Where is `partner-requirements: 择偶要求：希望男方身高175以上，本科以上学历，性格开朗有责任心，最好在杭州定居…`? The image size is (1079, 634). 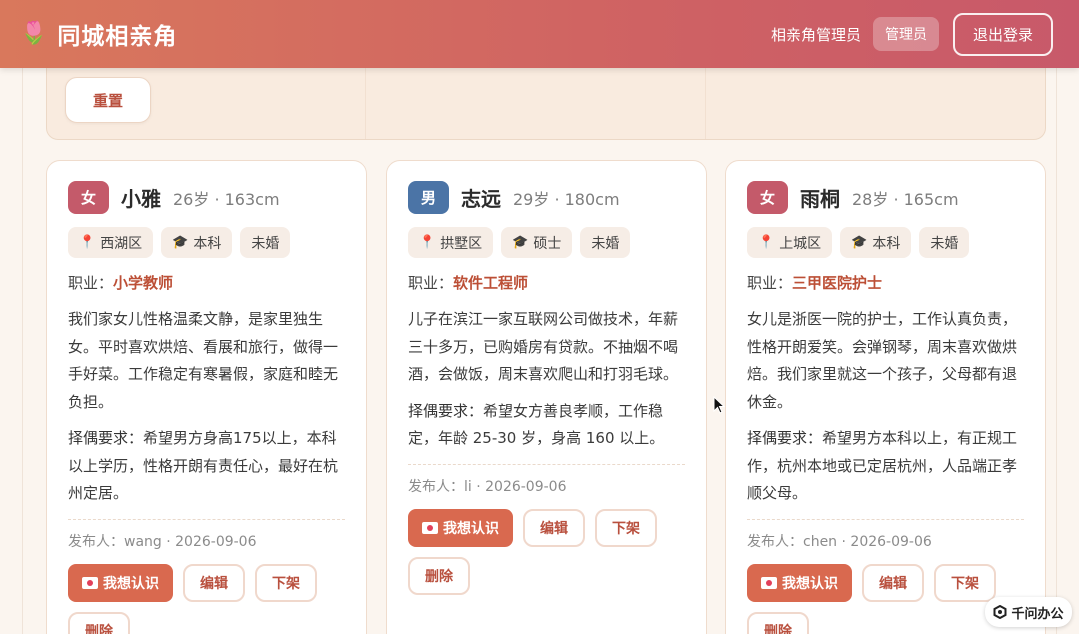 partner-requirements: 择偶要求：希望男方身高175以上，本科以上学历，性格开朗有责任心，最好在杭州定居… is located at coordinates (206, 466).